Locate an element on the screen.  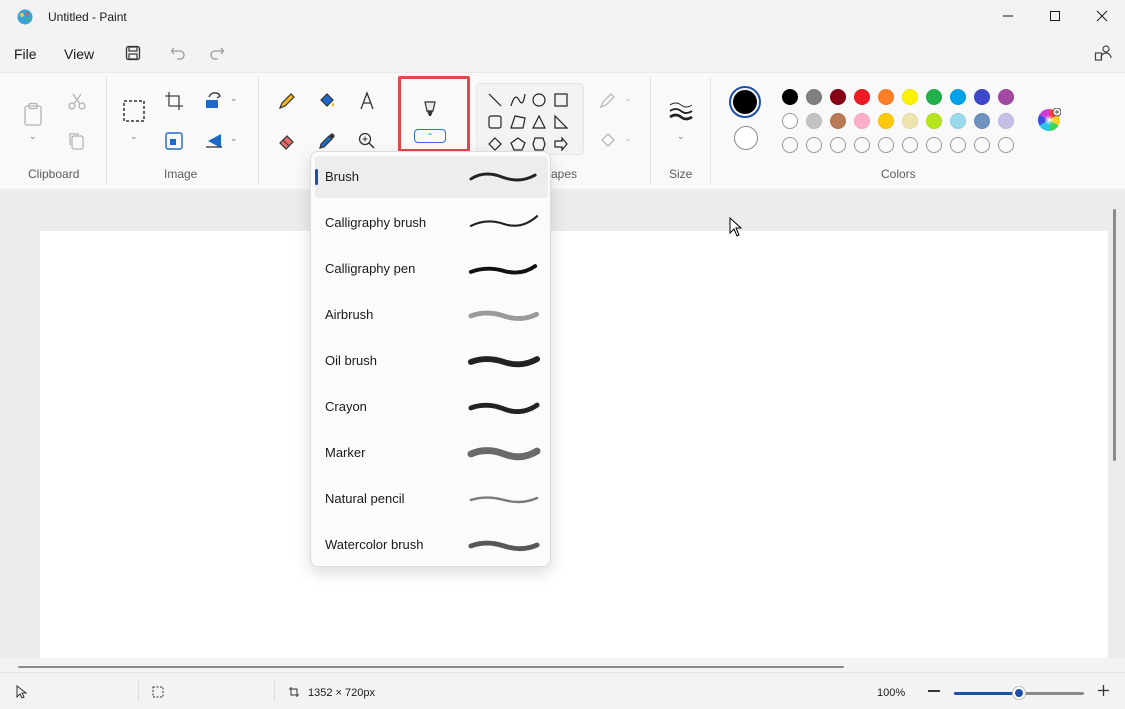
cut-button is located at coordinates (77, 101).